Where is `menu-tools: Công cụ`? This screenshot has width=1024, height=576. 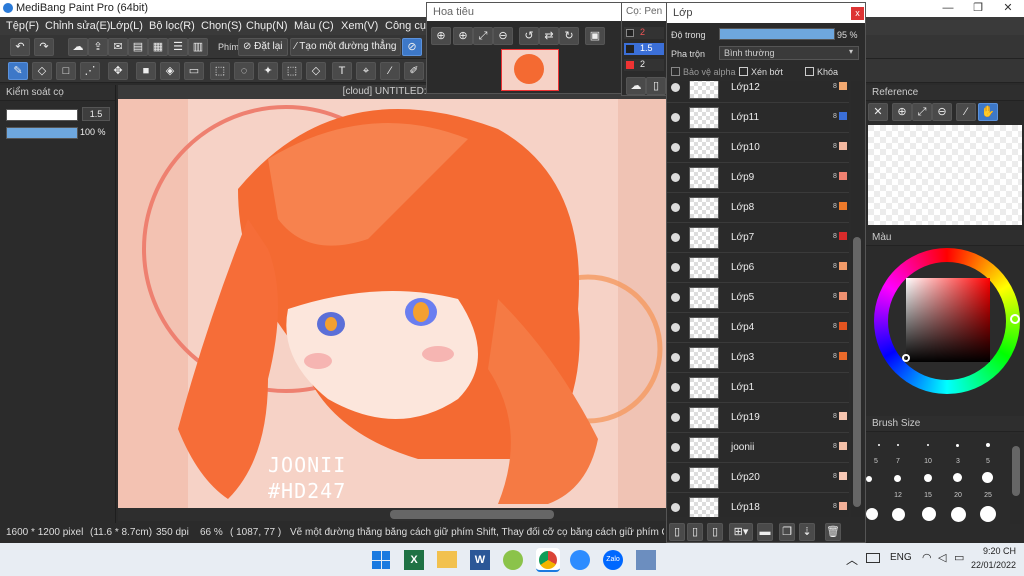 menu-tools: Công cụ is located at coordinates (405, 26).